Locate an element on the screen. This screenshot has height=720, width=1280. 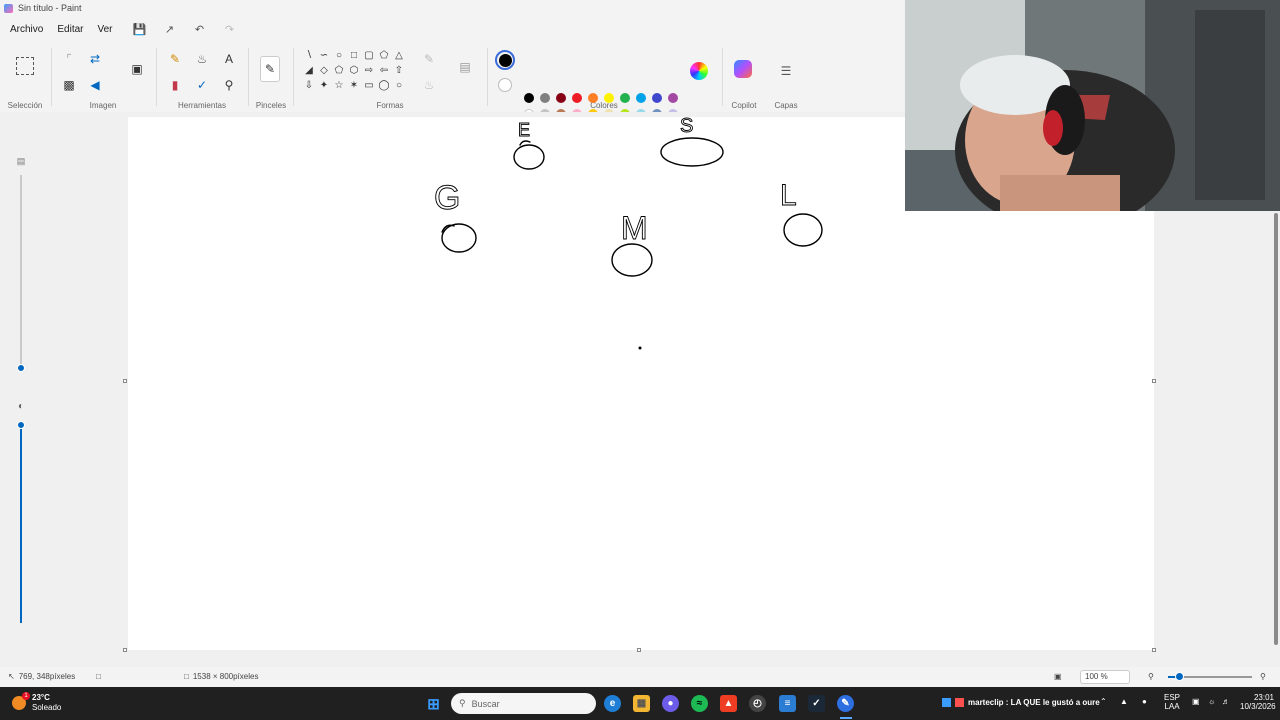
arrow-down-shape-icon: ⇩ is located at coordinates (309, 85).